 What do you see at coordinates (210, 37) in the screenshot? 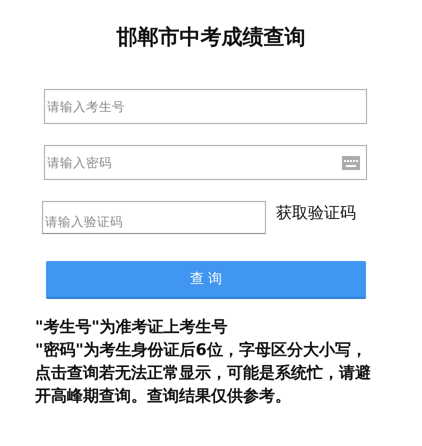
I see `page-title: 邯郸市中考成绩查询` at bounding box center [210, 37].